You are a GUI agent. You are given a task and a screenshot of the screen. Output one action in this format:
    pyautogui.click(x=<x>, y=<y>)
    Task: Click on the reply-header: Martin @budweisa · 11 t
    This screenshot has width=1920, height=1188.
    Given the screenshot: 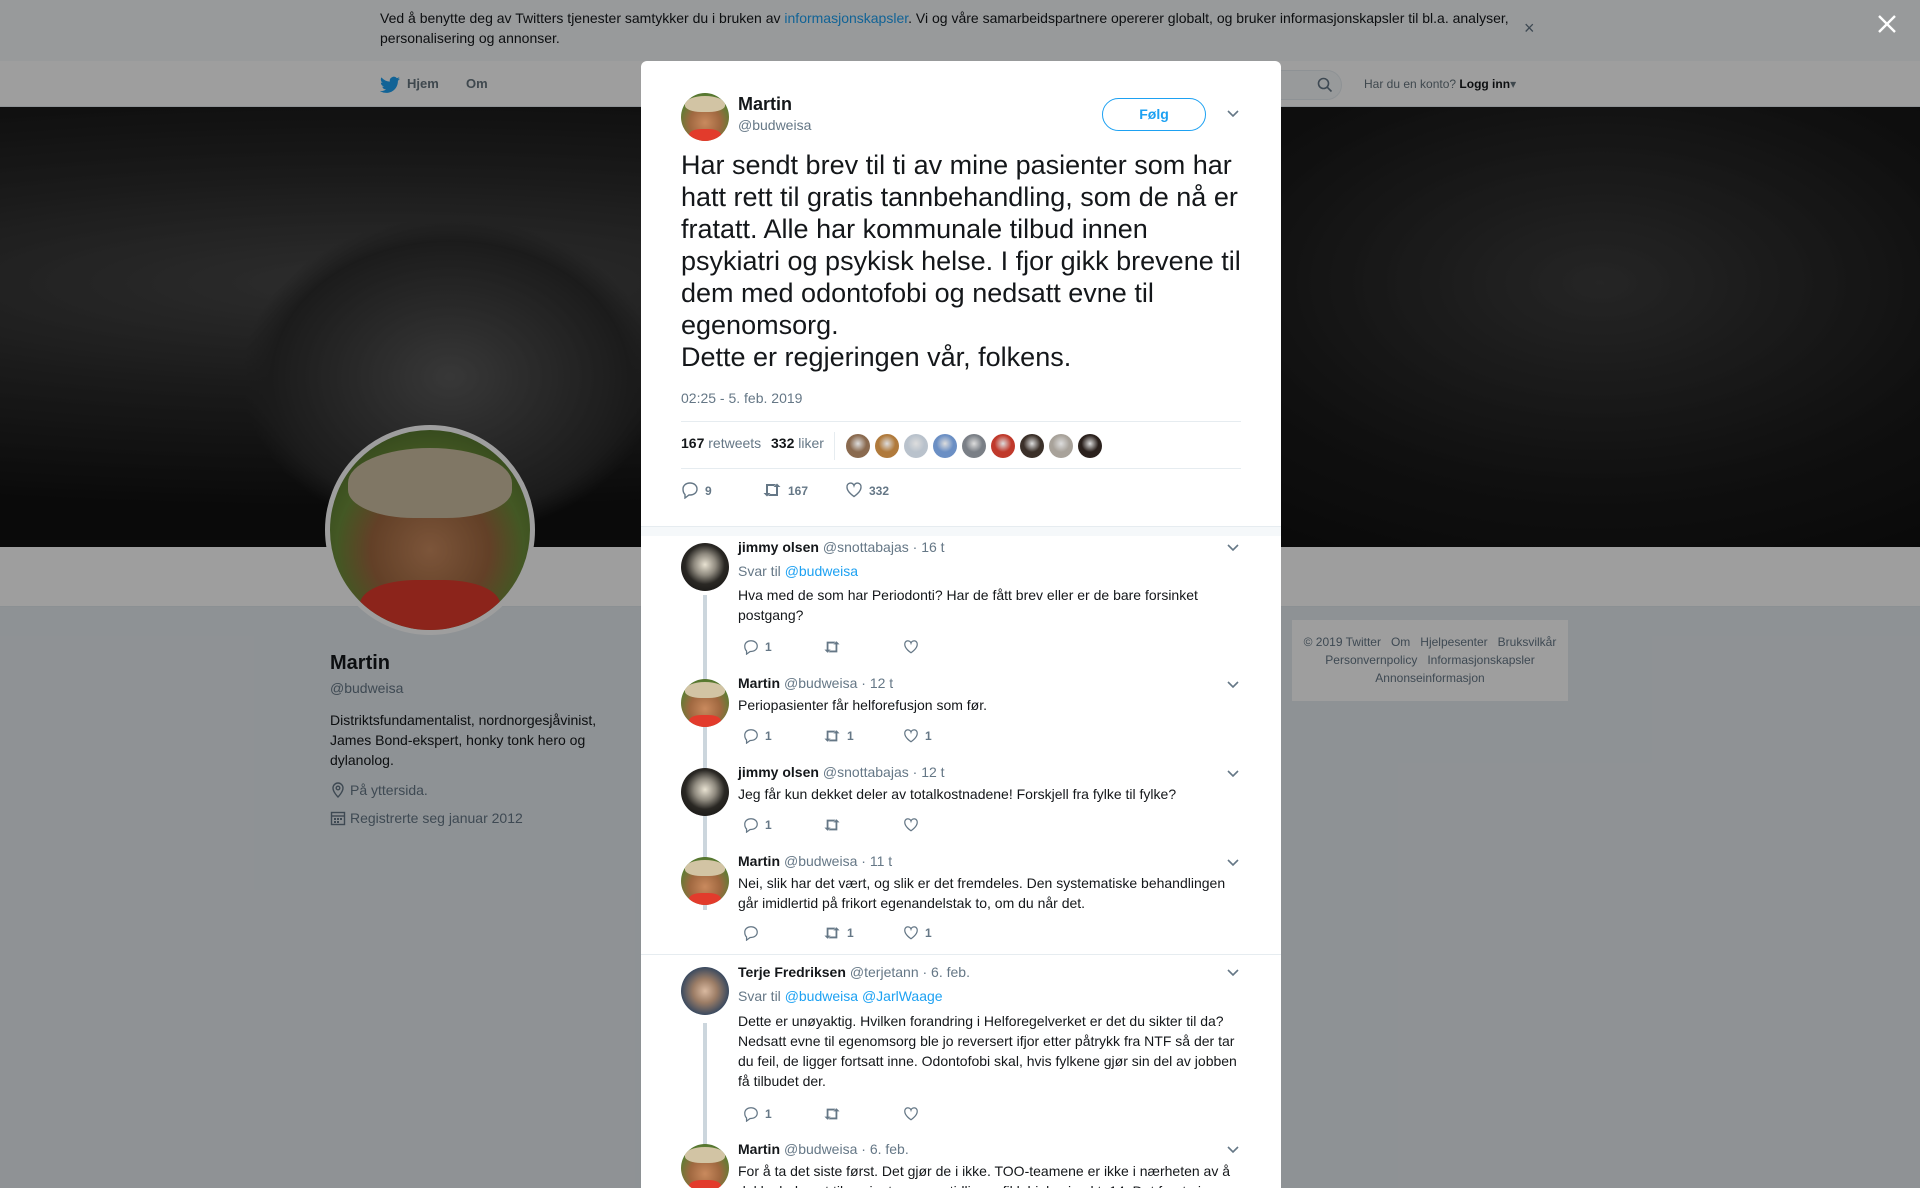 What is the action you would take?
    pyautogui.click(x=815, y=861)
    